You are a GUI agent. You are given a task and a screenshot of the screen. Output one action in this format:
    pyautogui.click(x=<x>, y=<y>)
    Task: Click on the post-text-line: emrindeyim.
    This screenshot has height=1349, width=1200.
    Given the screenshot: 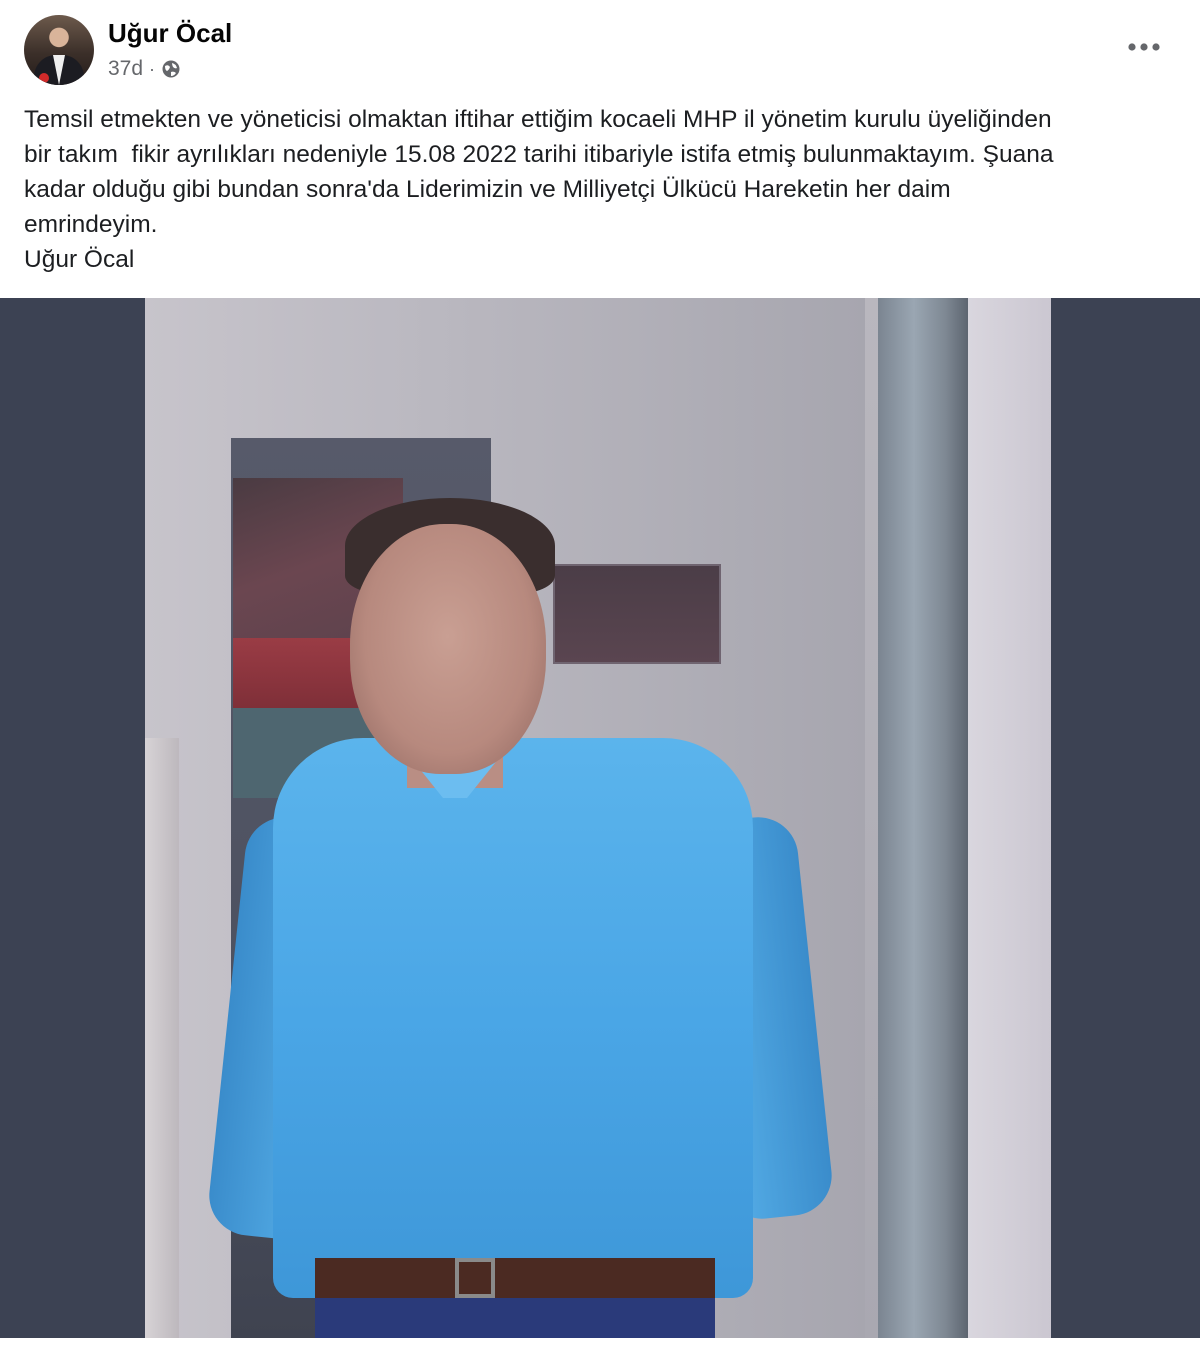 What is the action you would take?
    pyautogui.click(x=91, y=224)
    